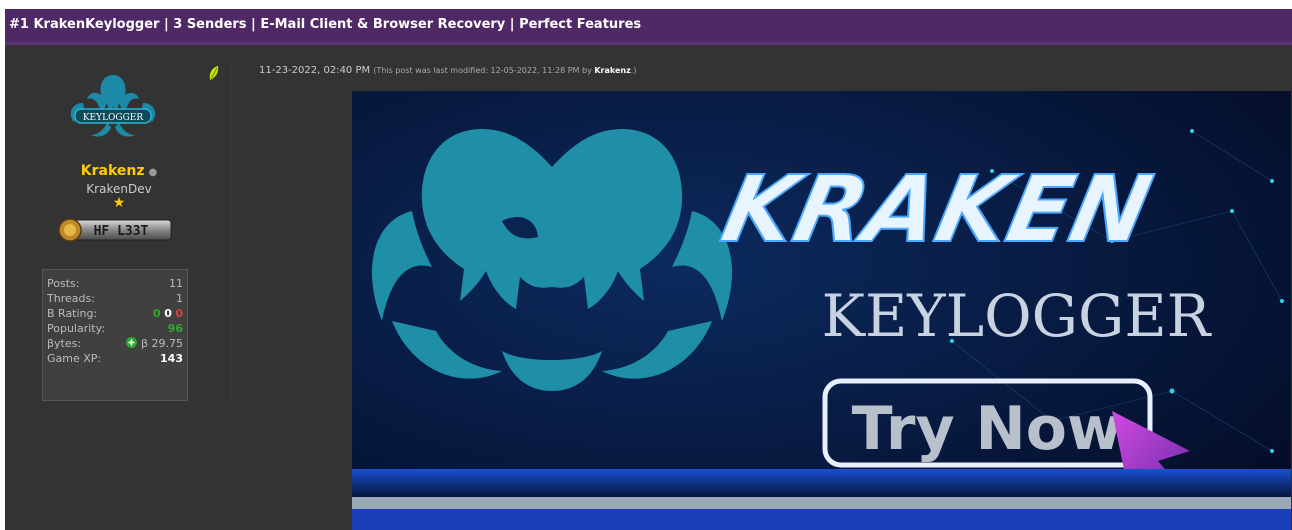 This screenshot has height=530, width=1292. What do you see at coordinates (72, 313) in the screenshot?
I see `stat-label: B Rating:` at bounding box center [72, 313].